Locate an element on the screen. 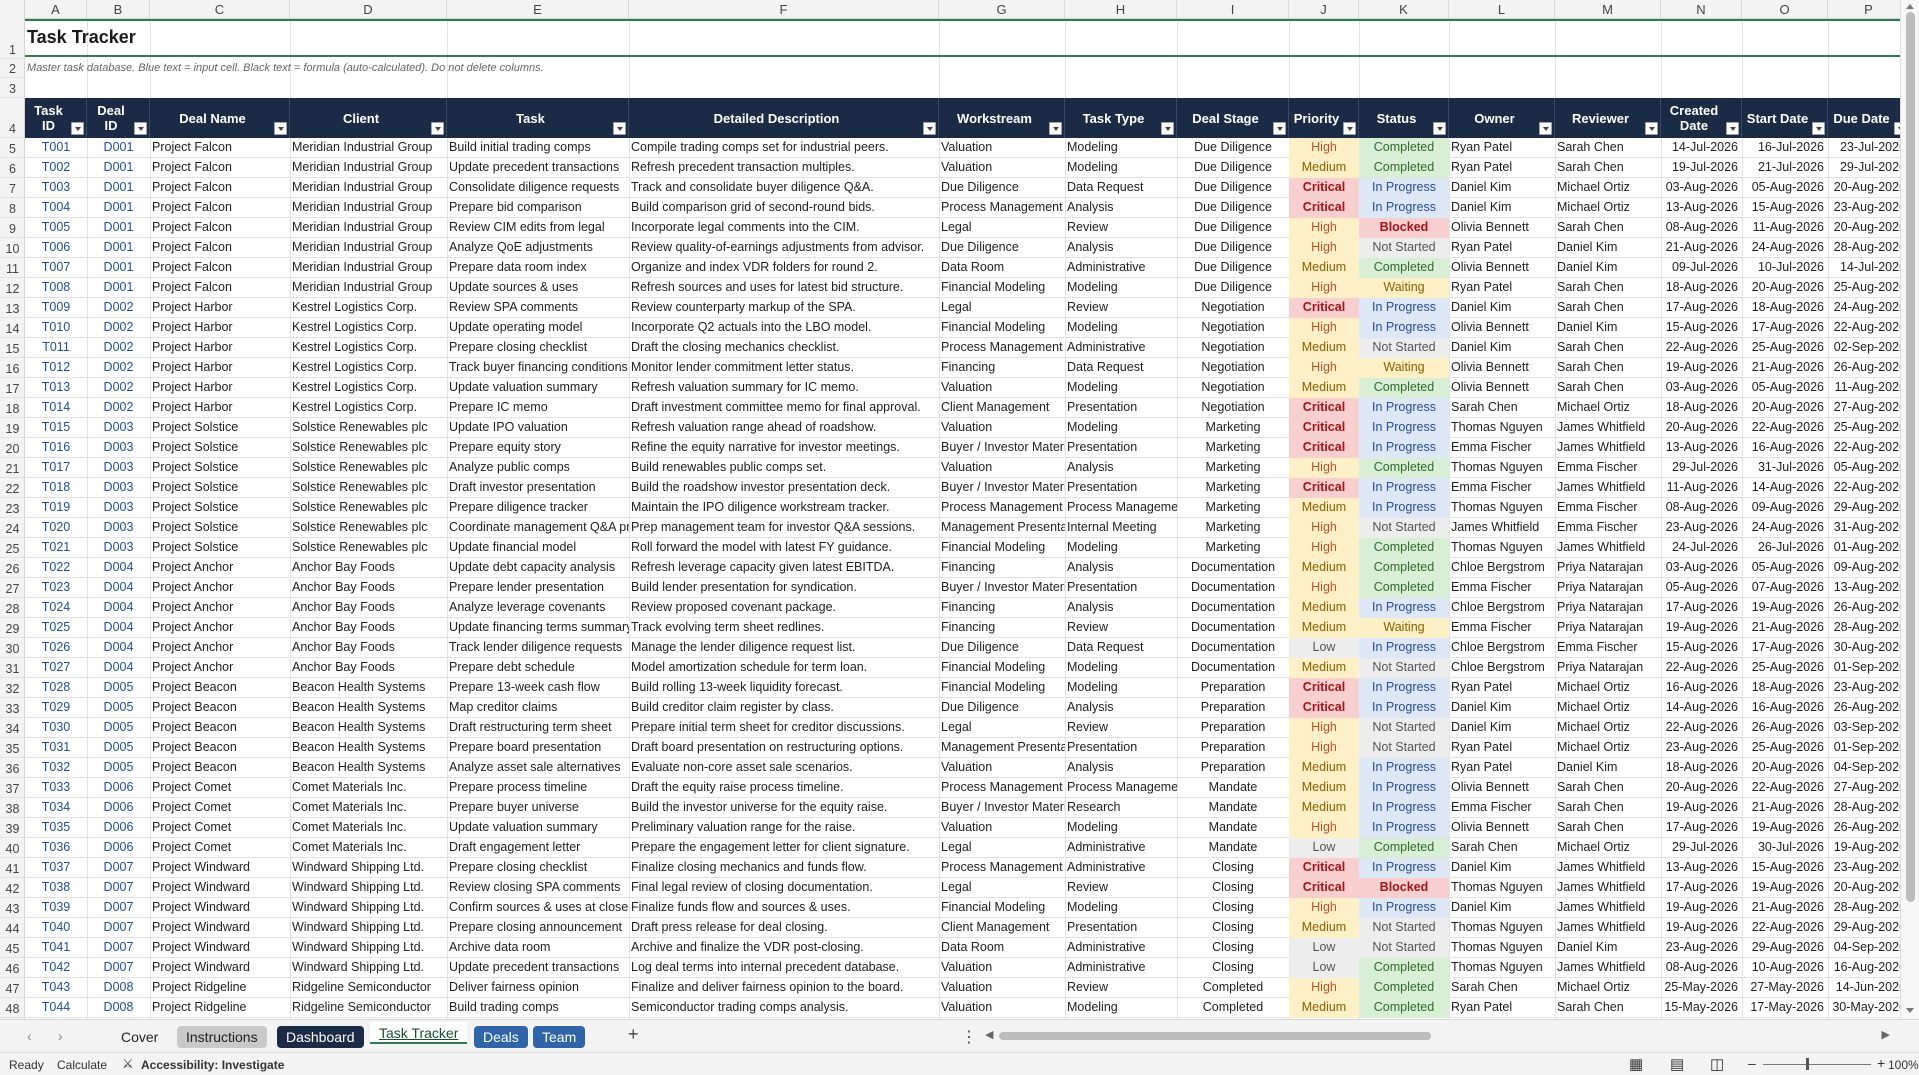  table-cell: 21-Aug-2026 is located at coordinates (1785, 628).